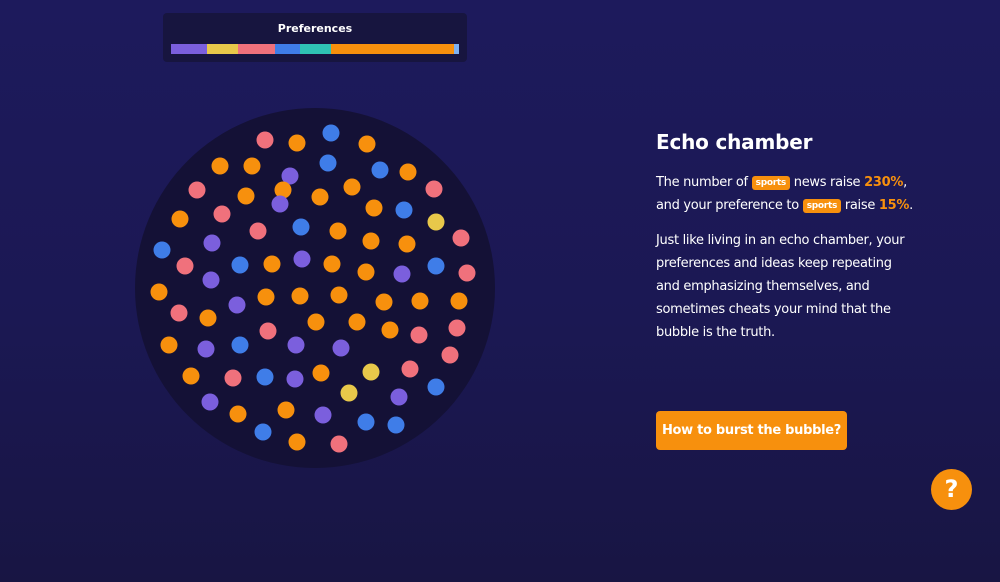 Image resolution: width=1000 pixels, height=582 pixels. Describe the element at coordinates (905, 182) in the screenshot. I see `stat-part-3: ,` at that location.